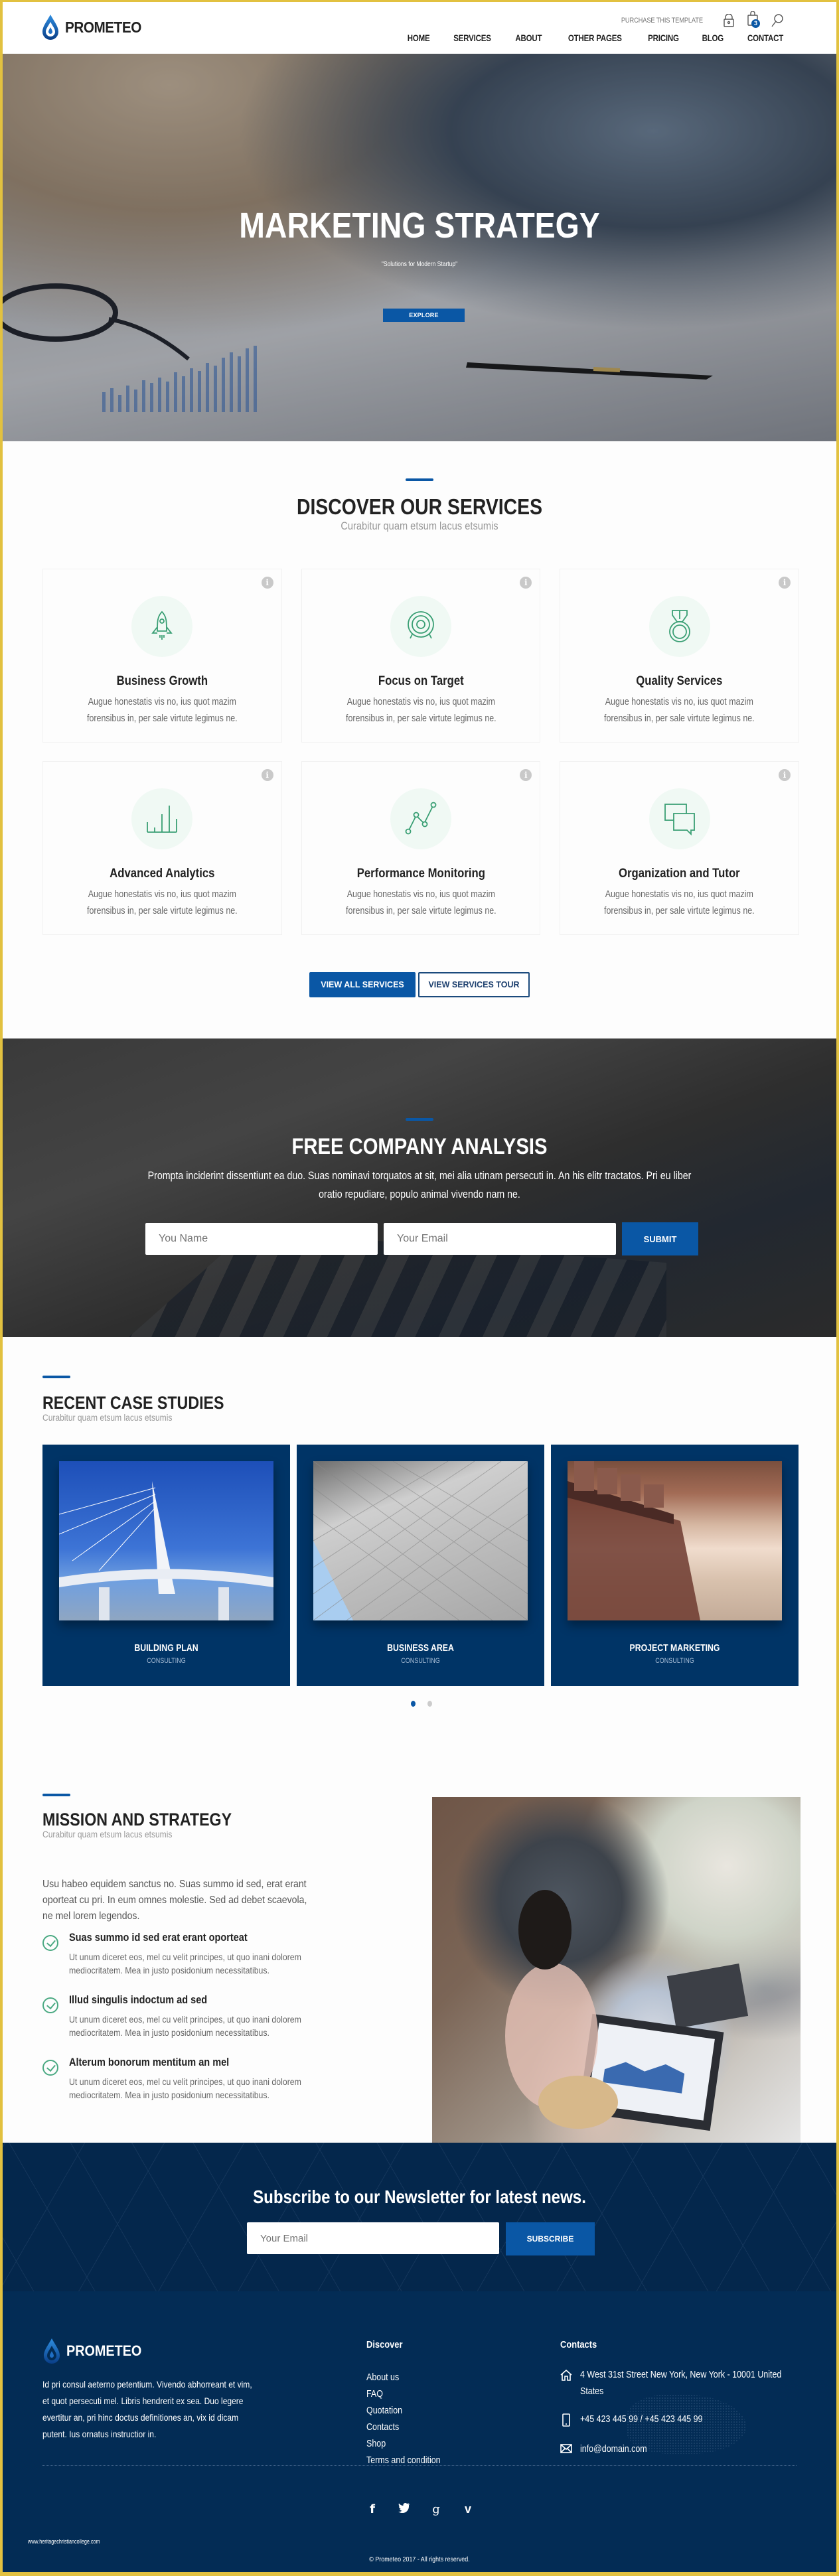  I want to click on case-card: BUSINESS AREA CONSULTING, so click(420, 1566).